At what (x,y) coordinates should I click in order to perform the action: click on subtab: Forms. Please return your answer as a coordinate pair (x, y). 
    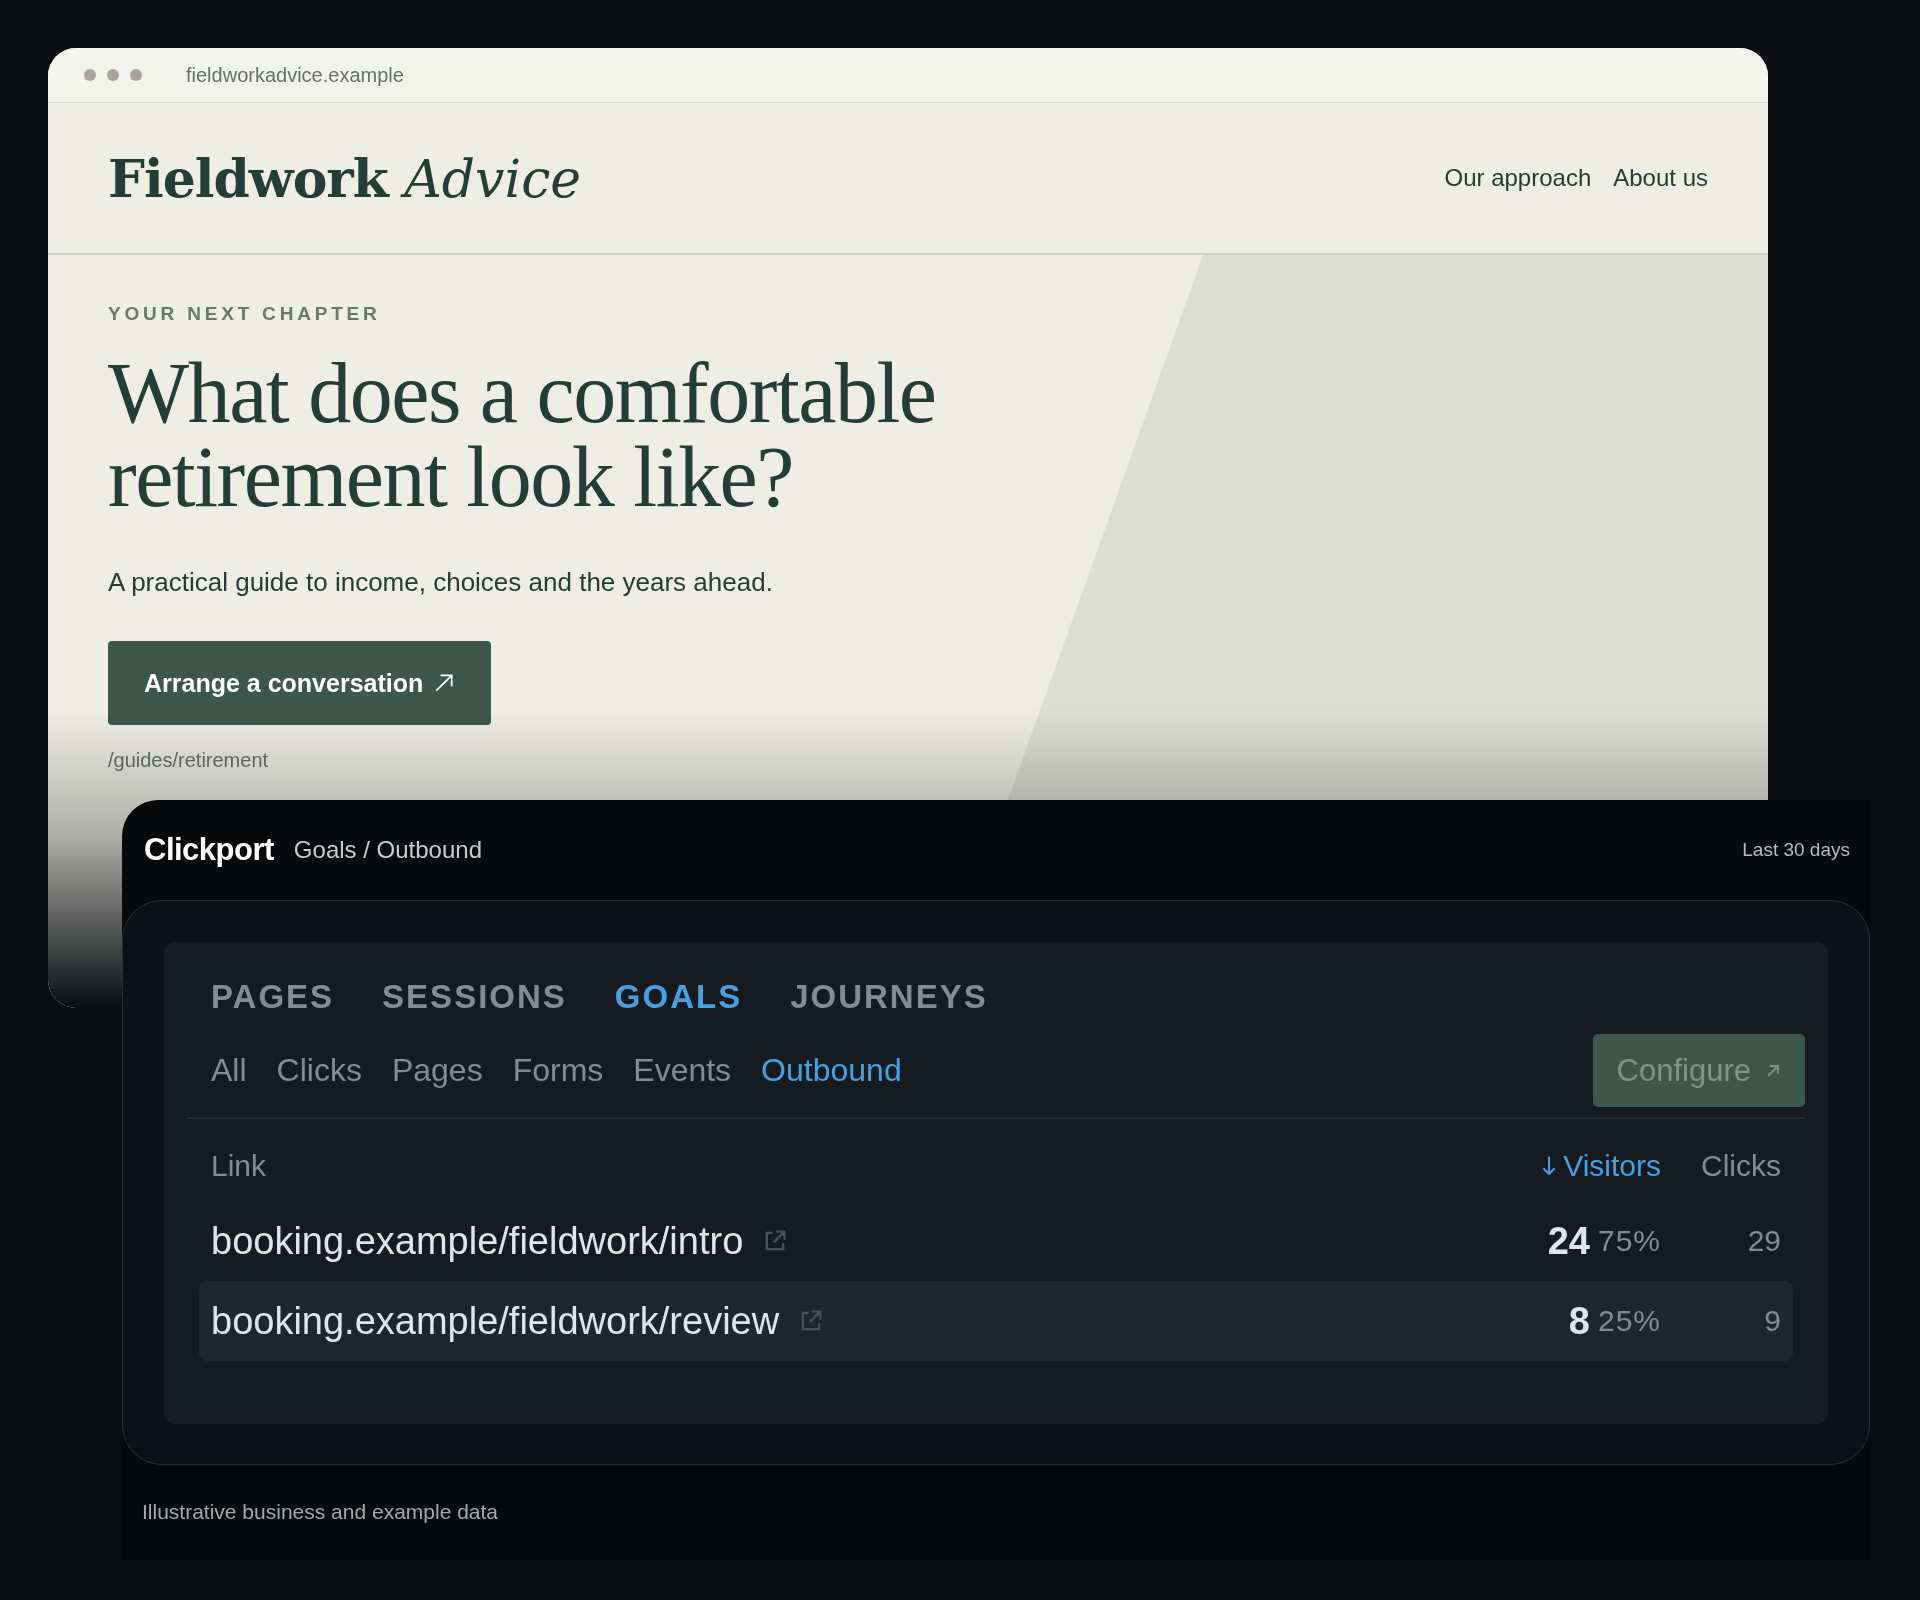
    Looking at the image, I should click on (558, 1070).